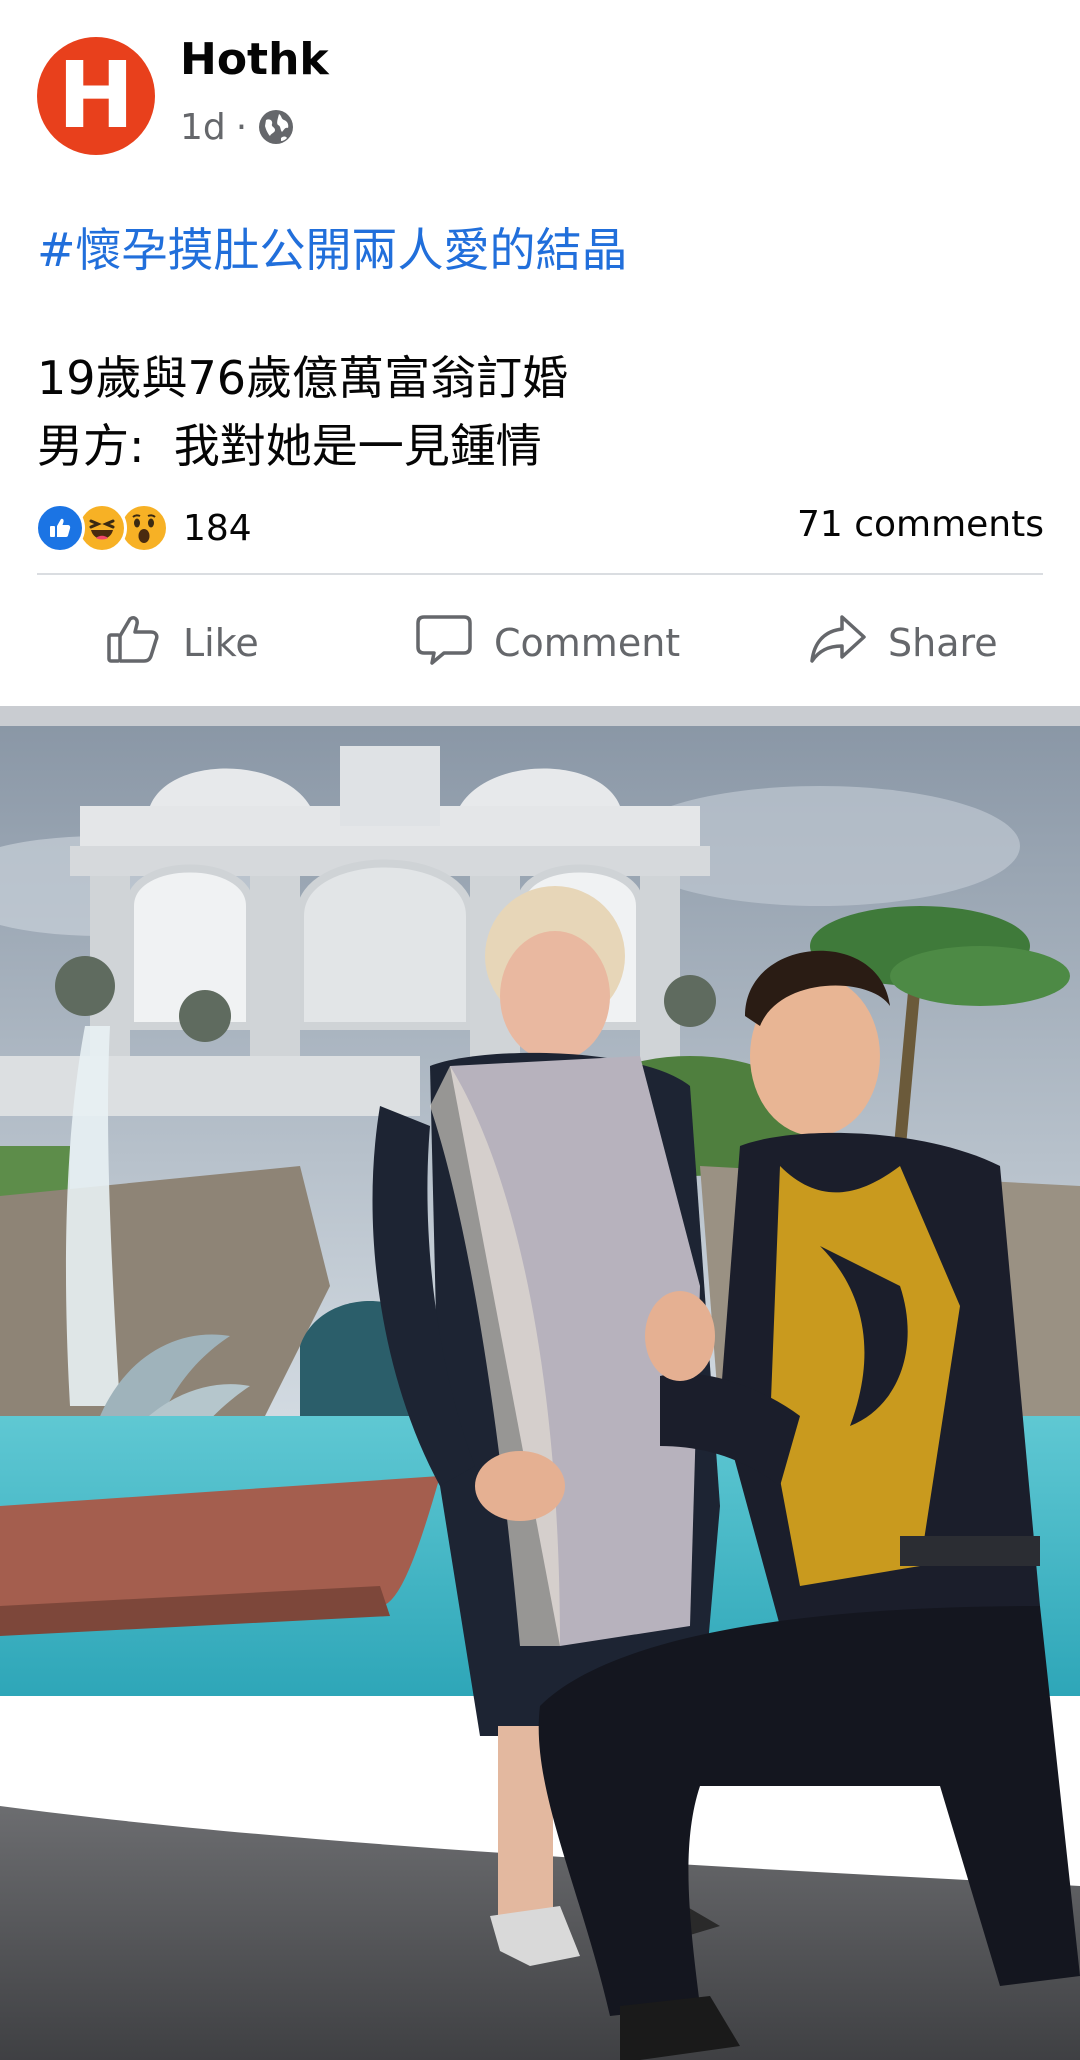 Image resolution: width=1080 pixels, height=2060 pixels. I want to click on avatar-letter: H, so click(96, 95).